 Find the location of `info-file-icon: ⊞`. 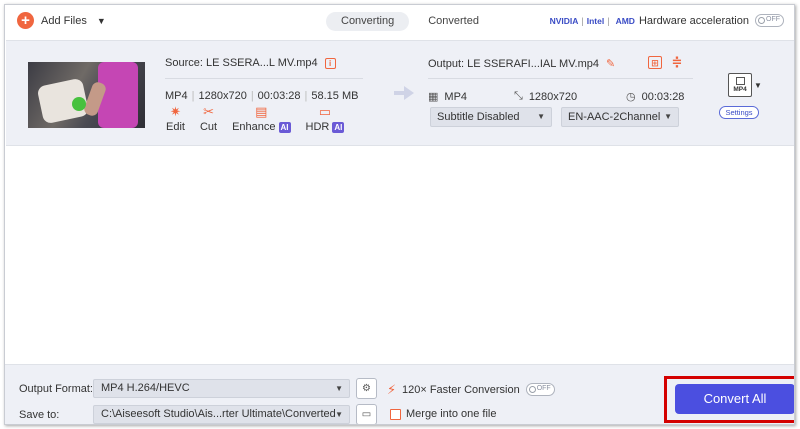

info-file-icon: ⊞ is located at coordinates (655, 62).